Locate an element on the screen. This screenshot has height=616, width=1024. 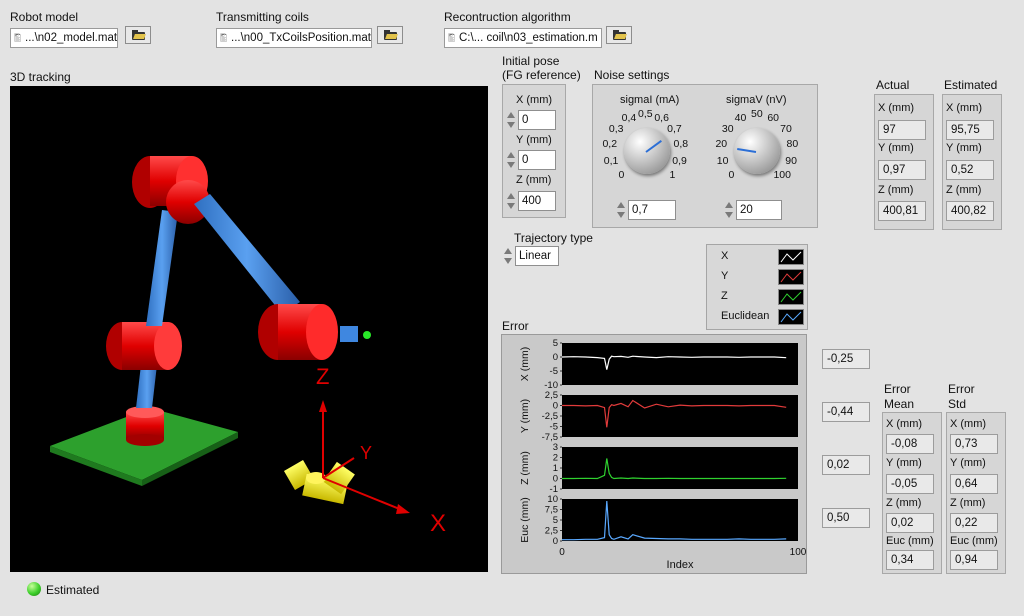
legend-line-z is located at coordinates (791, 297).